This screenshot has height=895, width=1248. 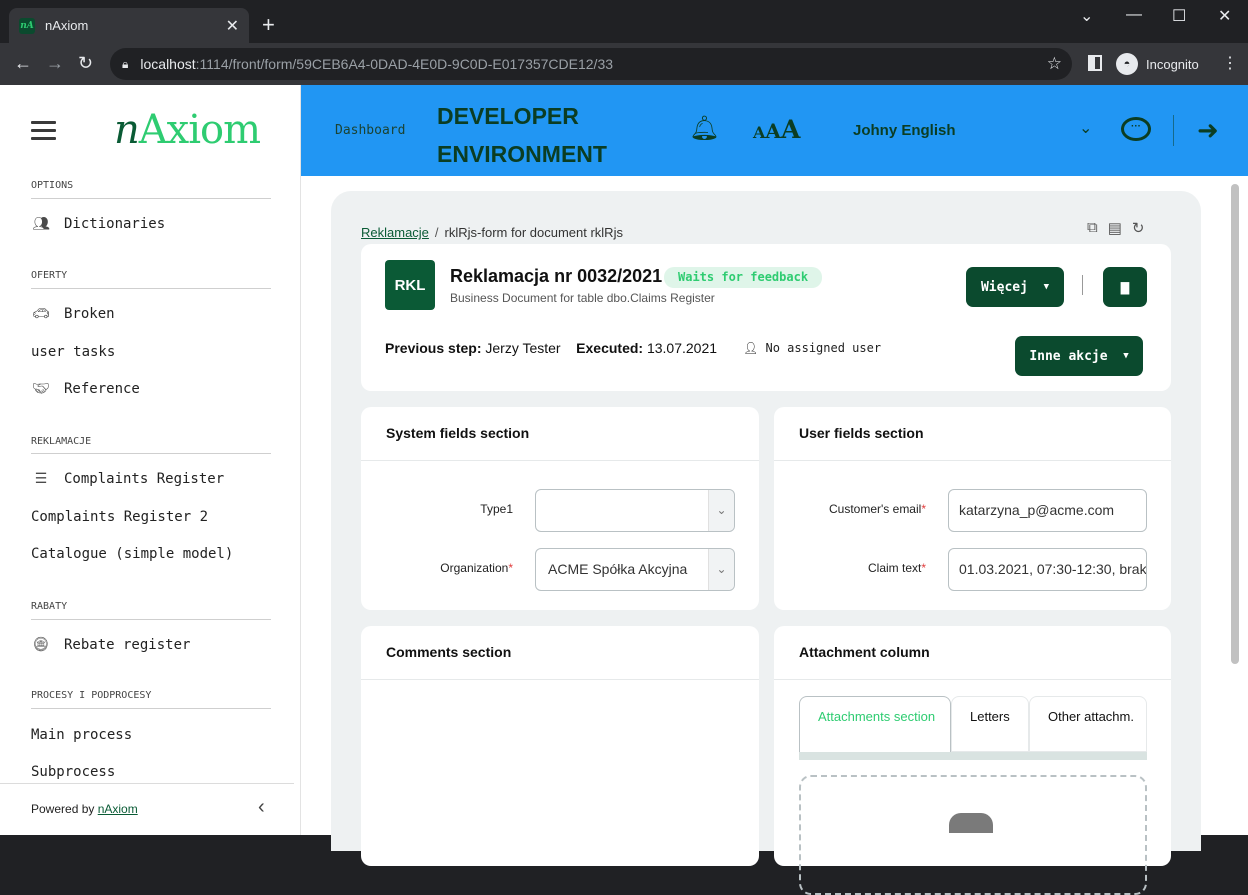 What do you see at coordinates (476, 568) in the screenshot?
I see `organization-label: Organization*` at bounding box center [476, 568].